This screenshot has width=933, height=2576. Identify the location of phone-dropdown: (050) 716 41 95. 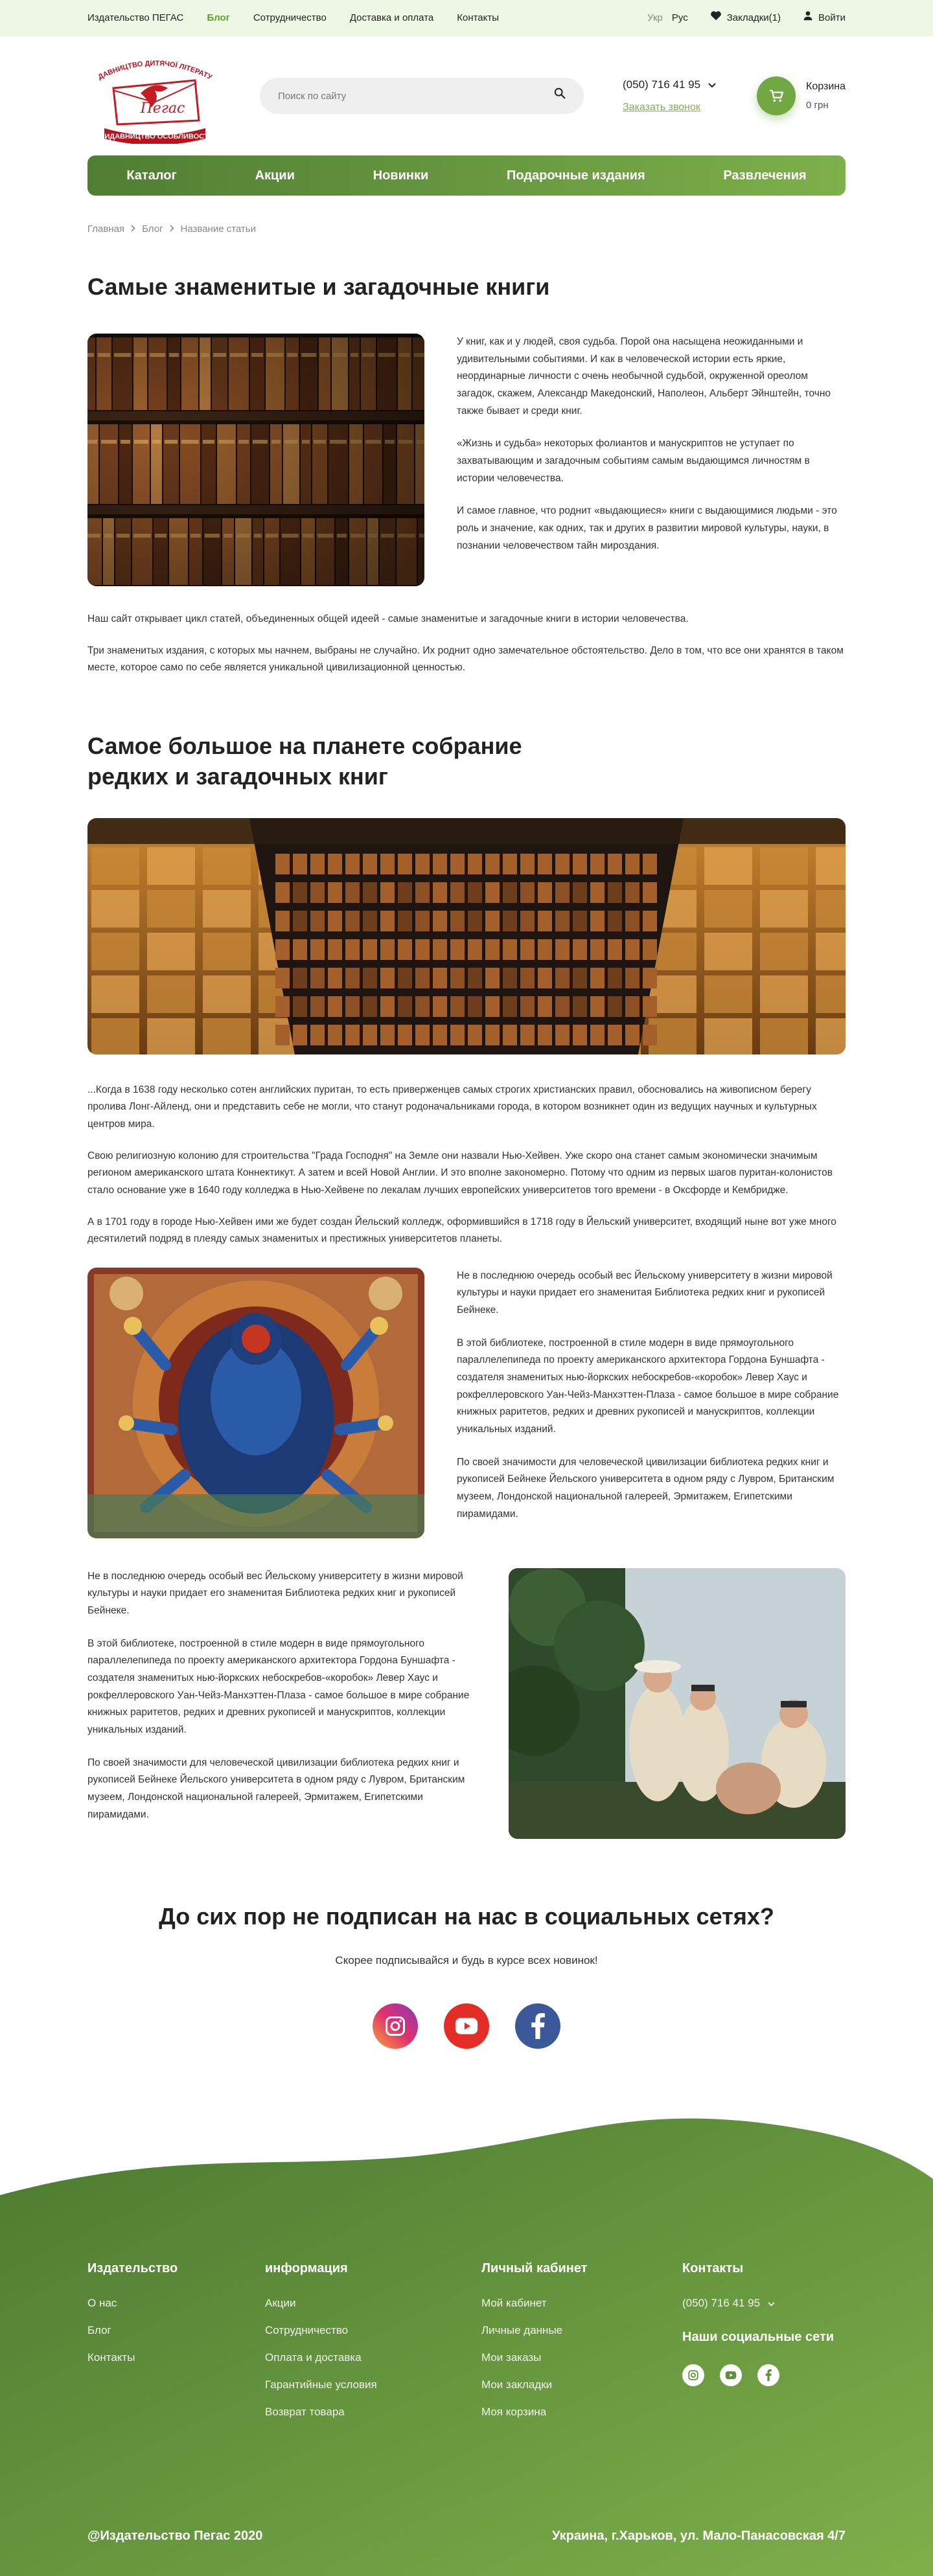
(669, 85).